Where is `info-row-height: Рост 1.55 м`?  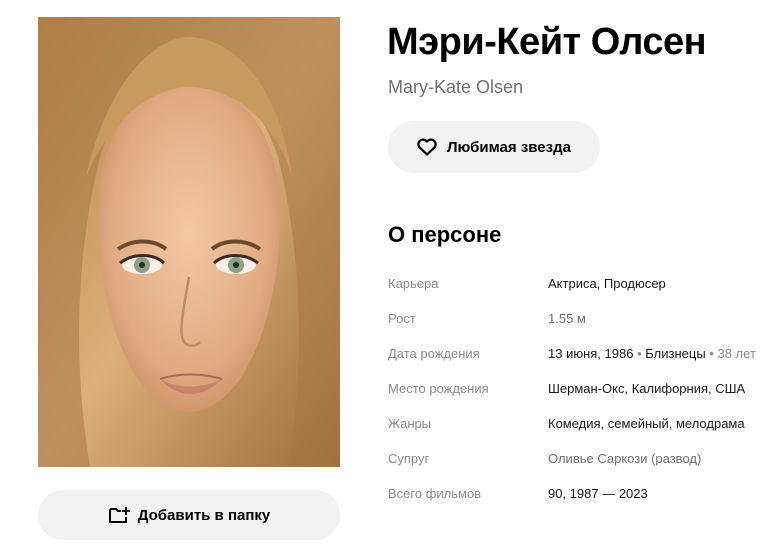 info-row-height: Рост 1.55 м is located at coordinates (578, 318).